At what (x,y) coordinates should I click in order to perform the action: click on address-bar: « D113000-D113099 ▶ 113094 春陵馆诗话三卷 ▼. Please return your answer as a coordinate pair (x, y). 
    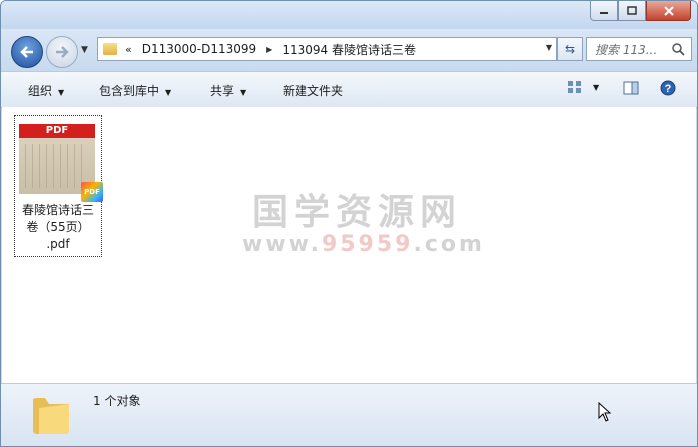
    Looking at the image, I should click on (327, 49).